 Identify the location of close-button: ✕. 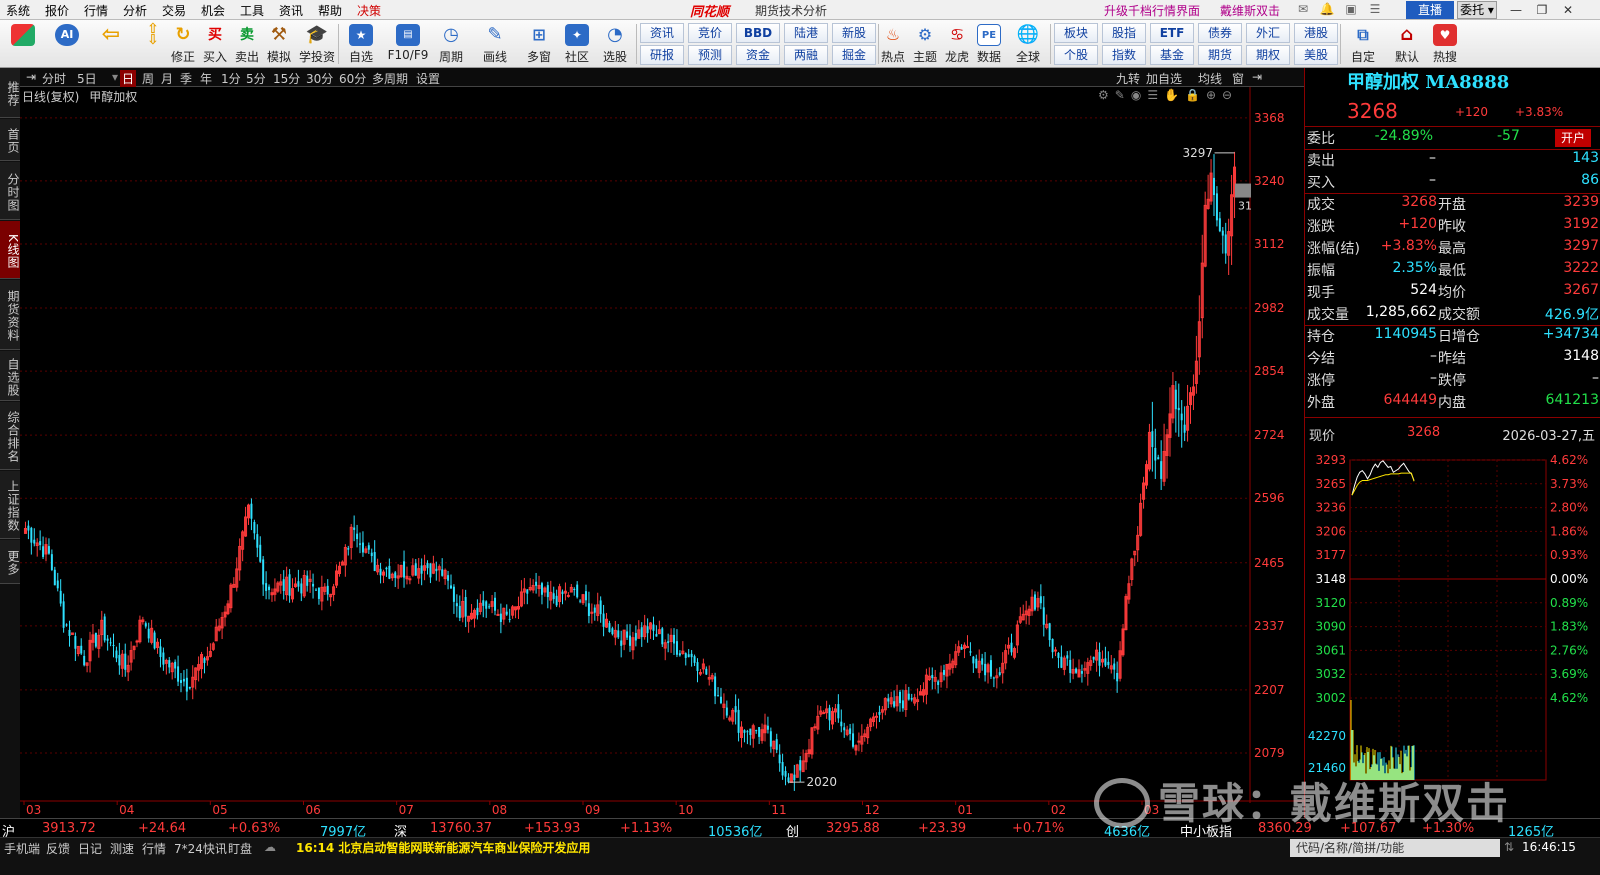
(1568, 10).